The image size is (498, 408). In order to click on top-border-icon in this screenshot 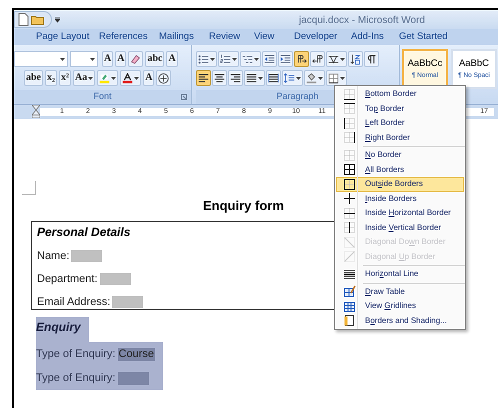, I will do `click(349, 109)`.